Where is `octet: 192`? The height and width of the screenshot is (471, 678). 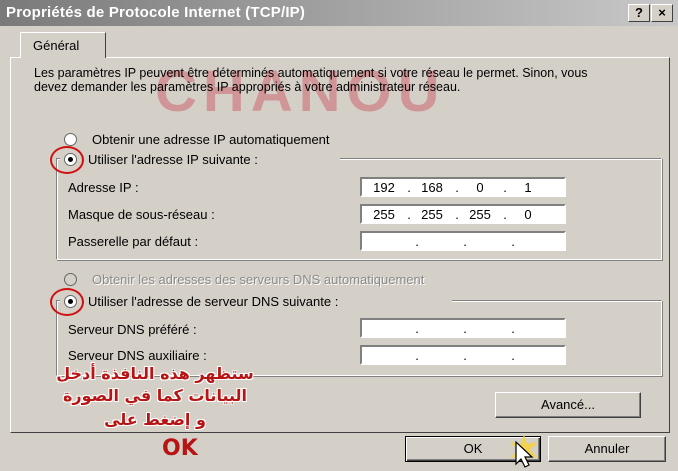 octet: 192 is located at coordinates (384, 187).